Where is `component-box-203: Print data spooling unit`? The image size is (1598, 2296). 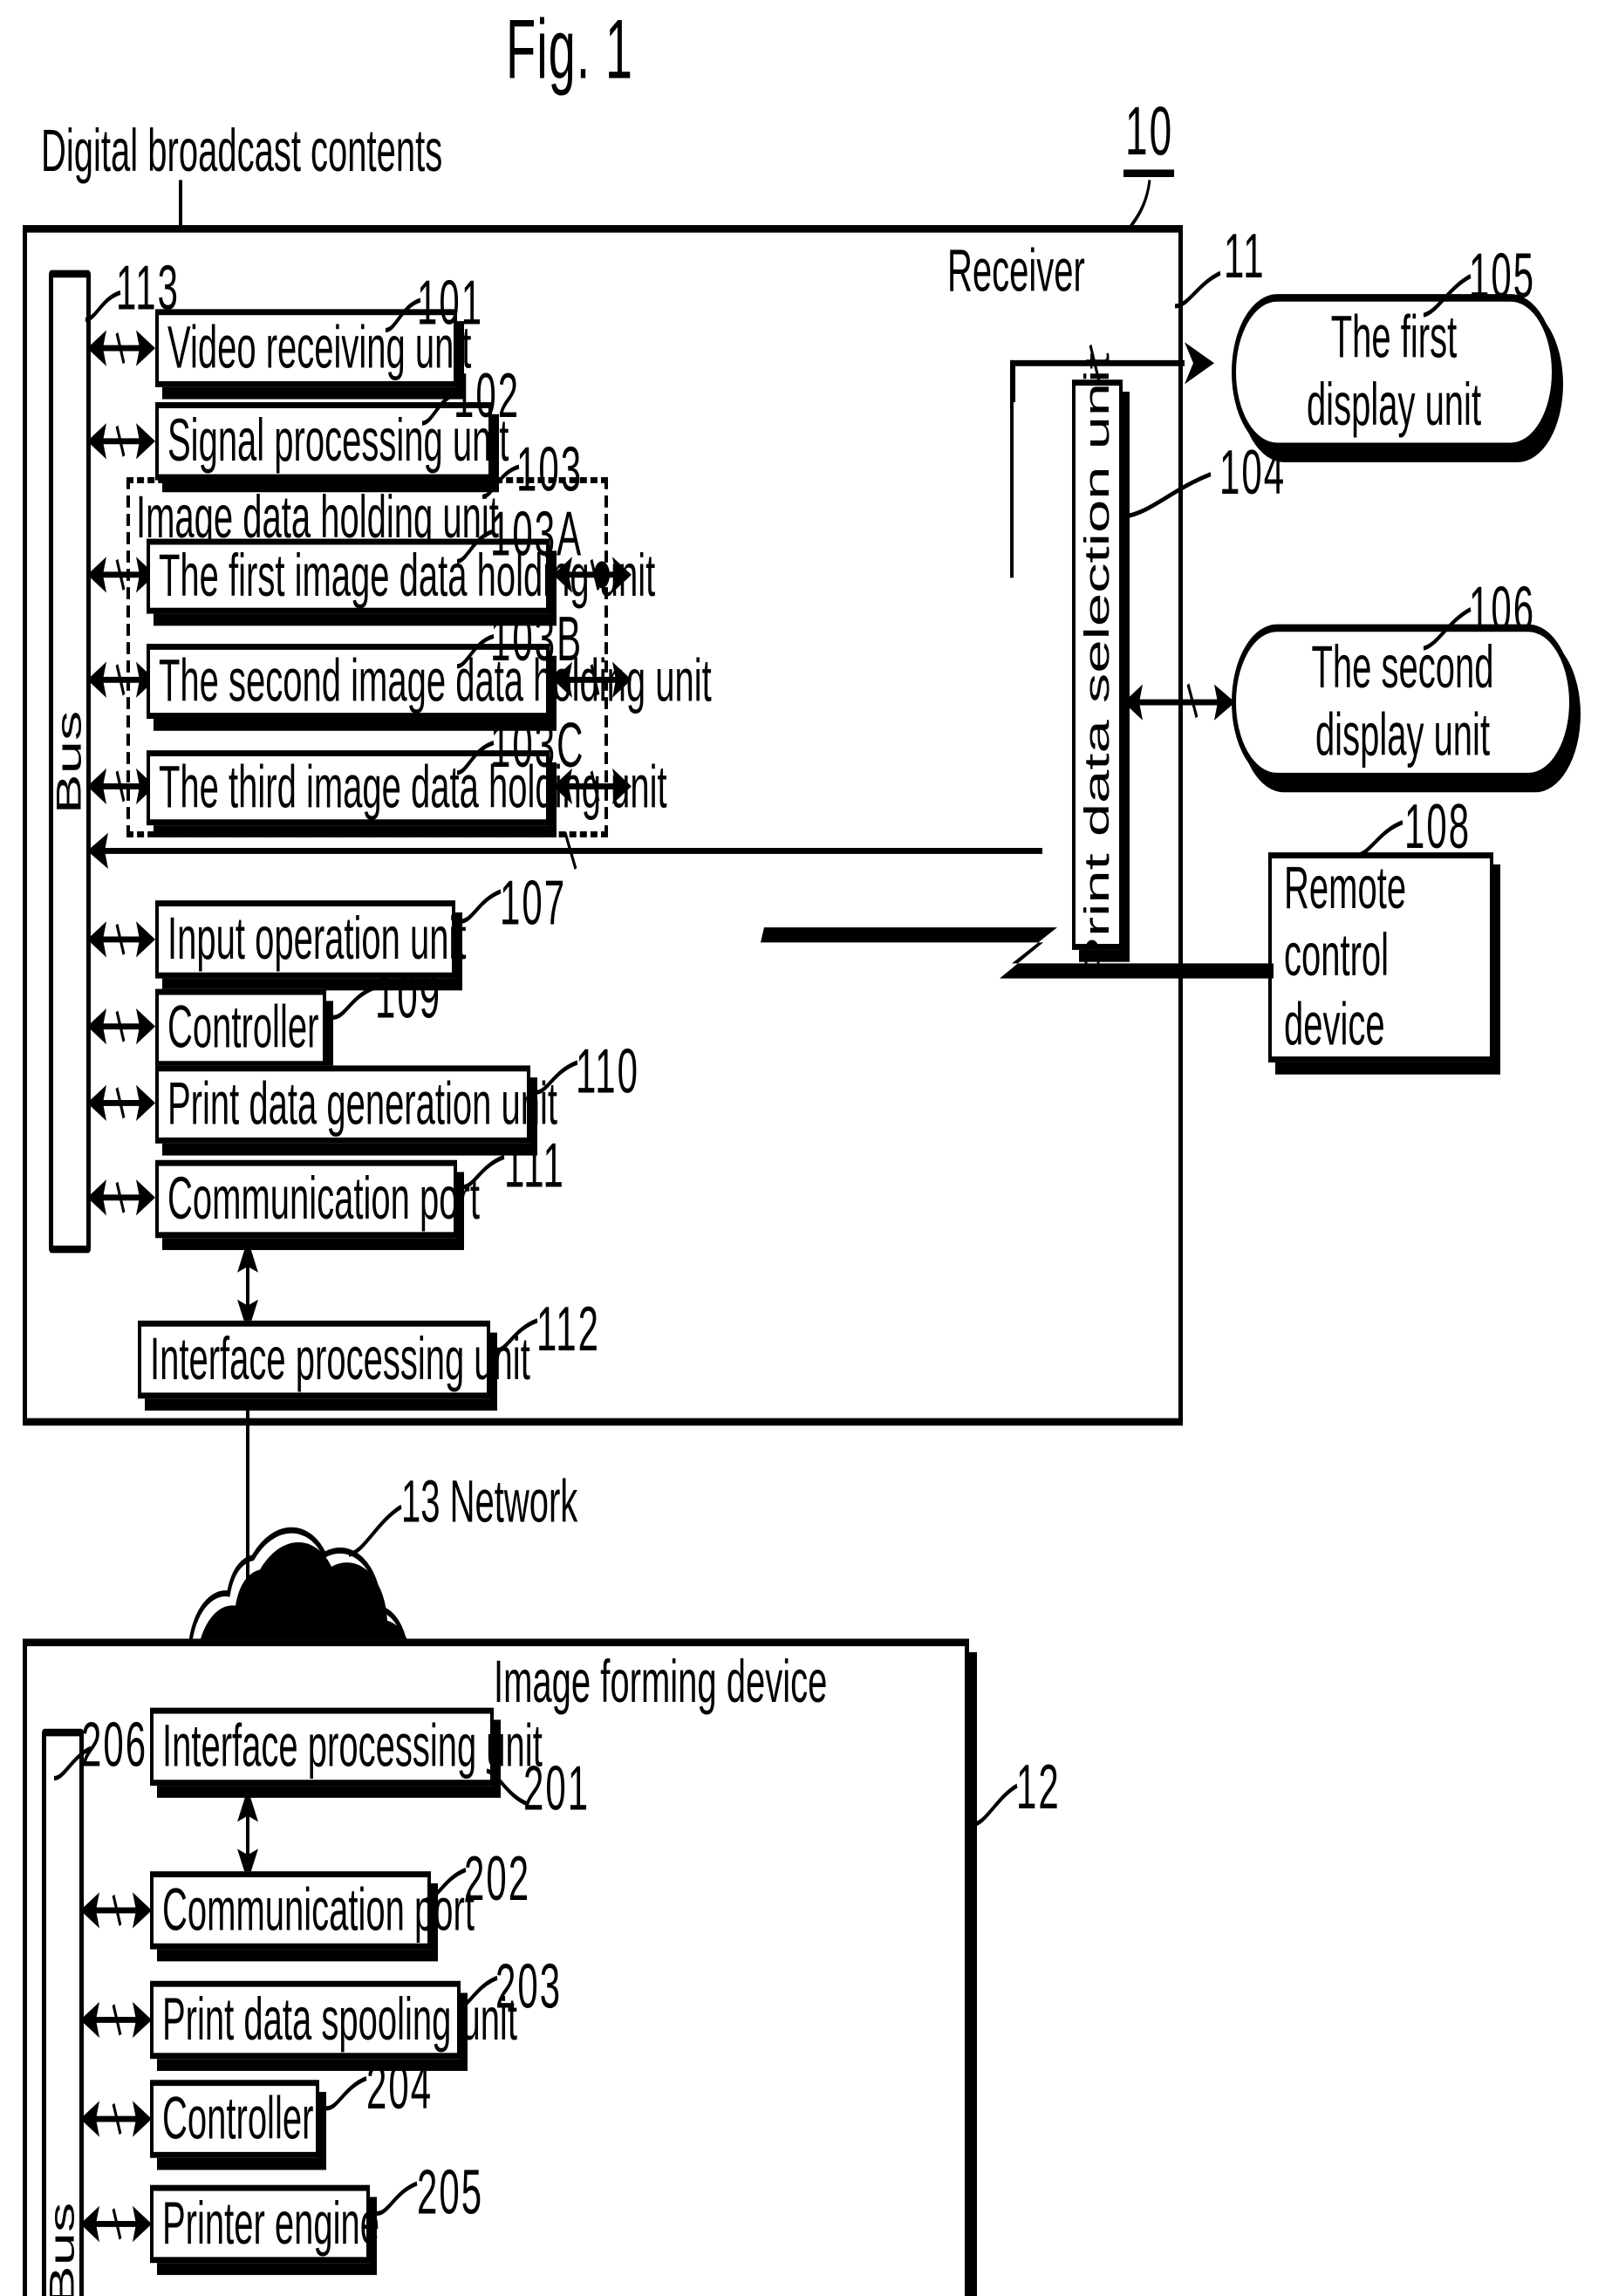
component-box-203: Print data spooling unit is located at coordinates (333, 2020).